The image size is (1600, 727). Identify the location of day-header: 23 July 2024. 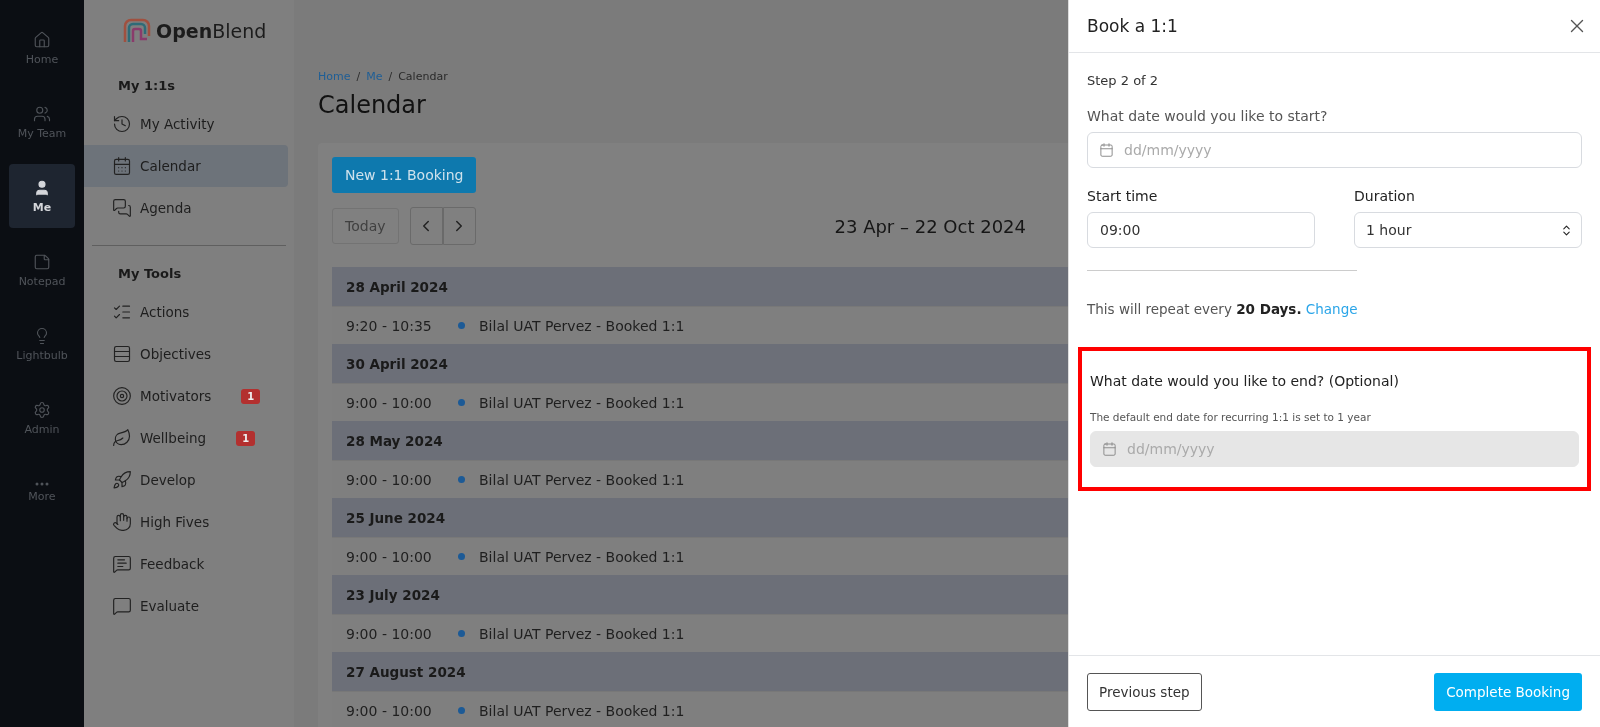
(700, 594).